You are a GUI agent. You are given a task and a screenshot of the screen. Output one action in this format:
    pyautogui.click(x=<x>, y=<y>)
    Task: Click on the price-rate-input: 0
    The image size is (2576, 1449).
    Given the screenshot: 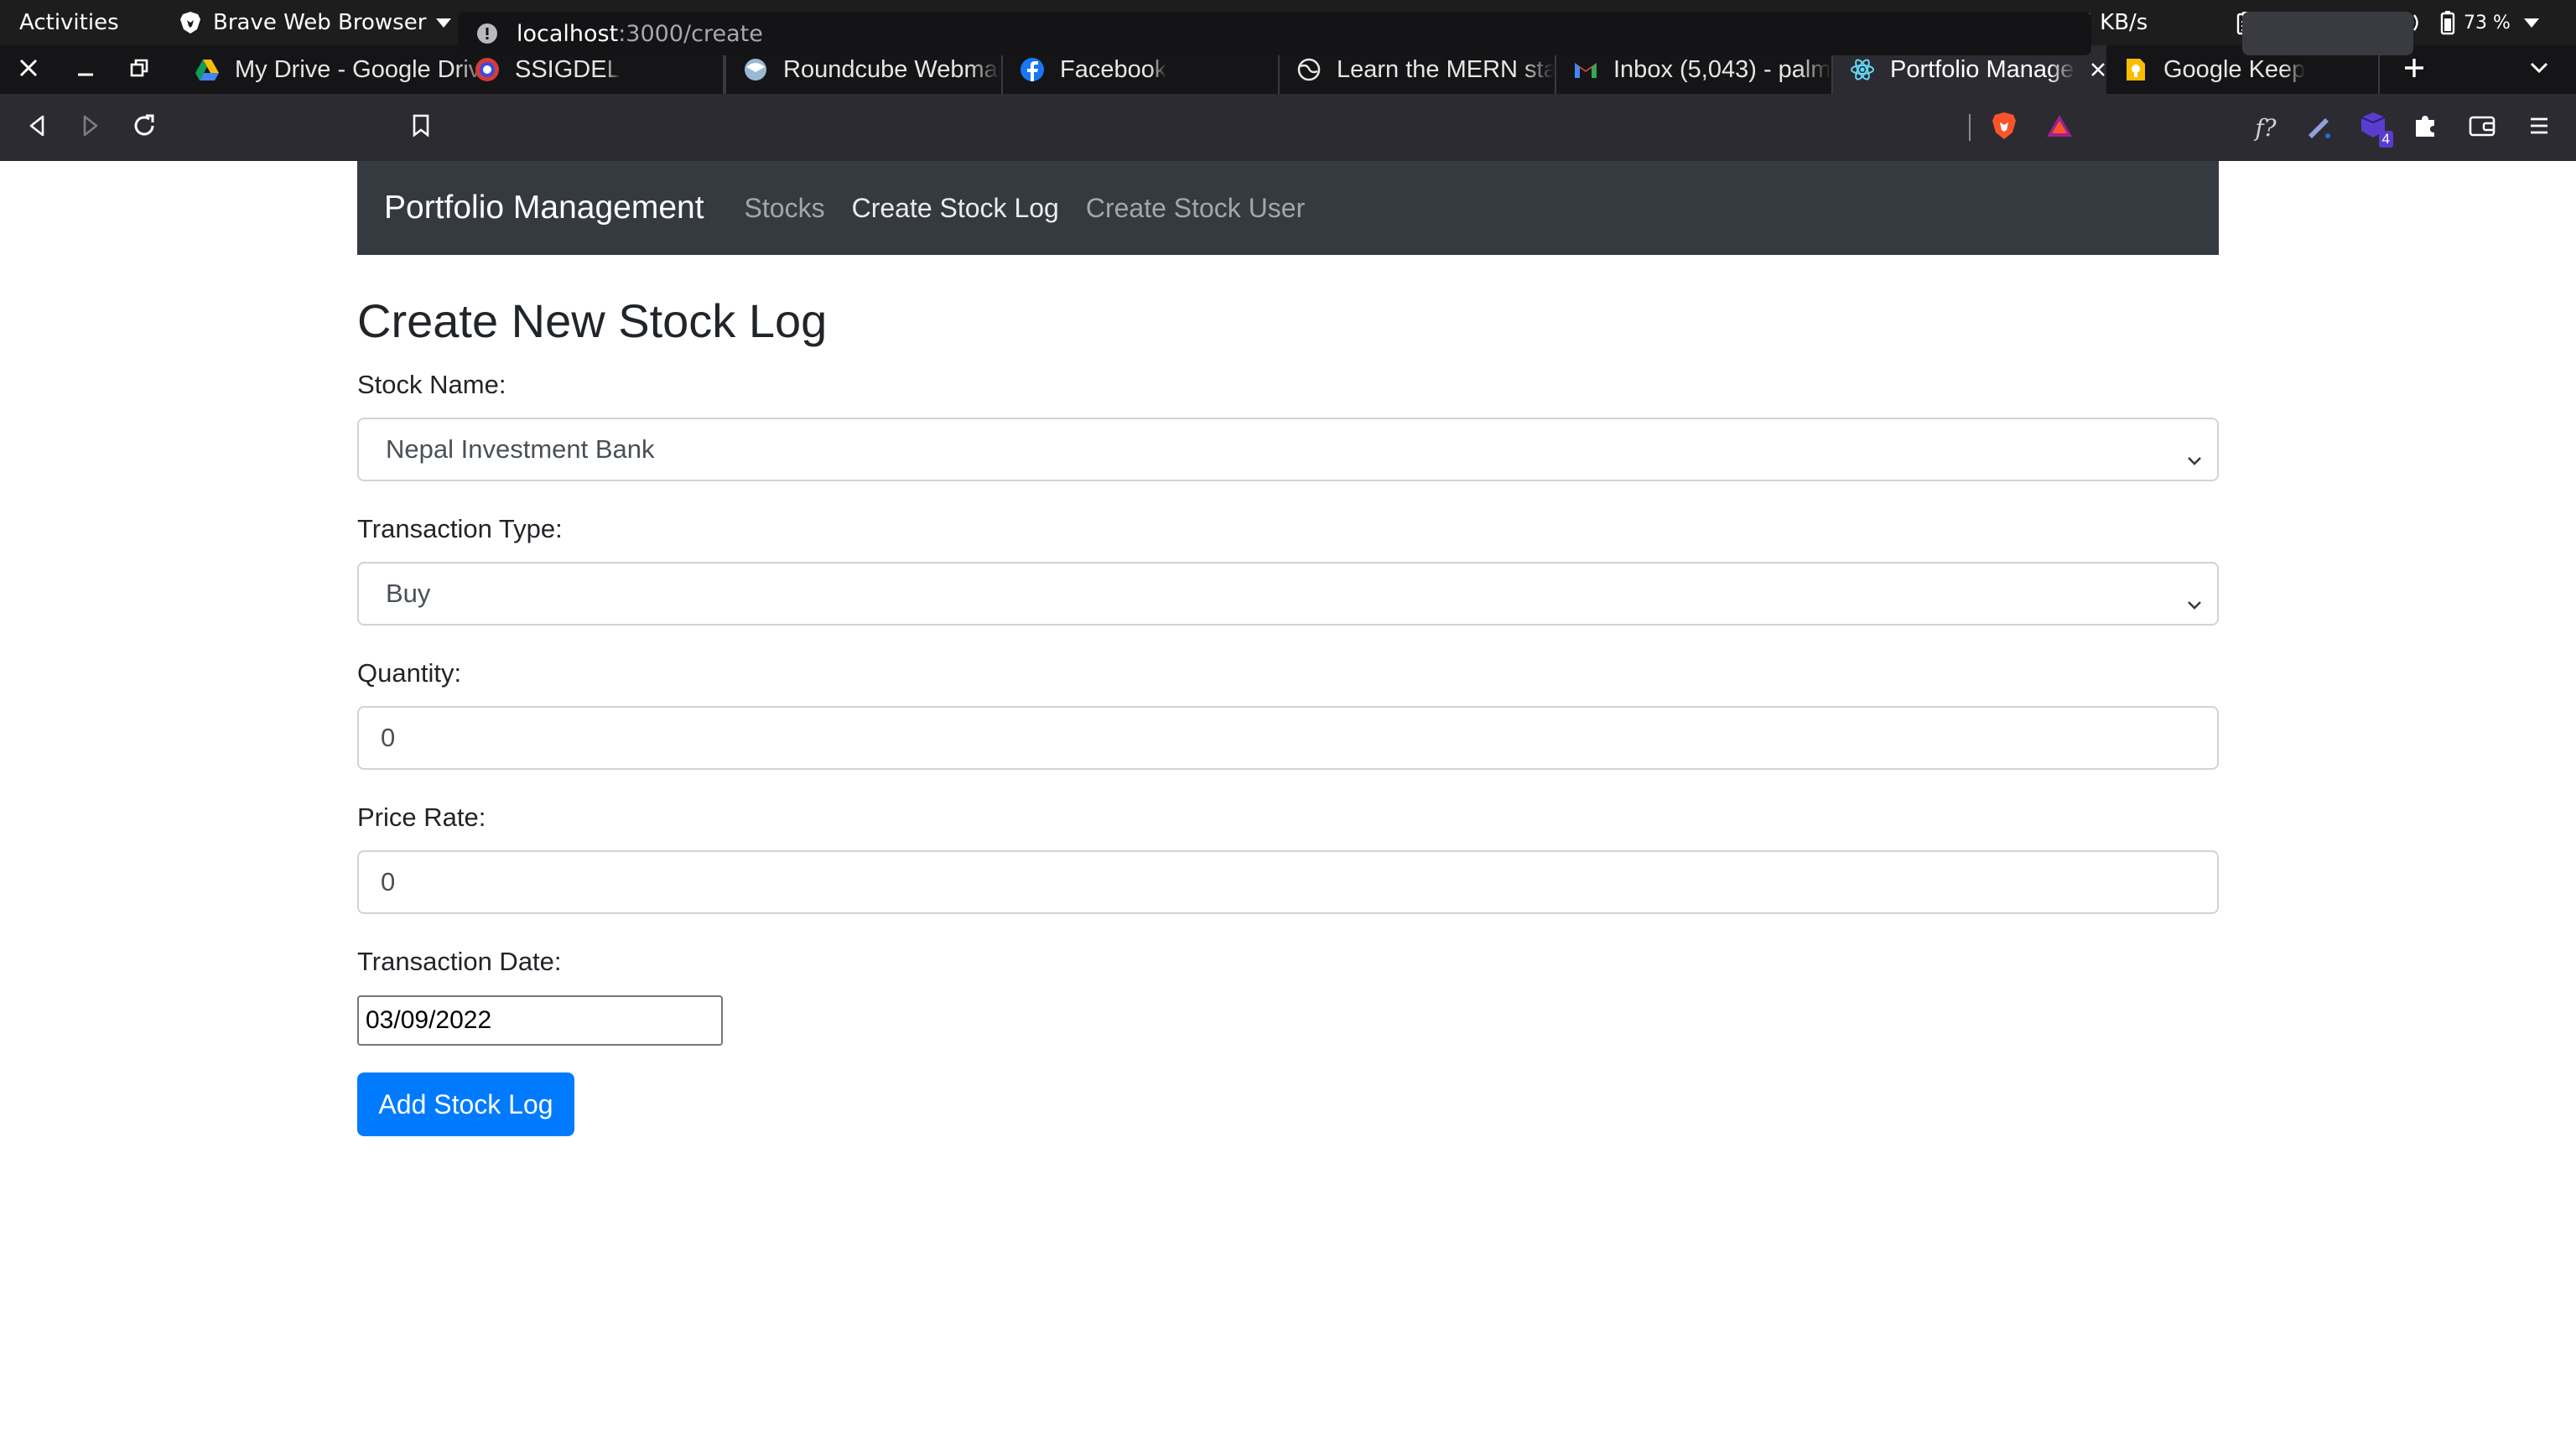 What is the action you would take?
    pyautogui.click(x=1288, y=882)
    